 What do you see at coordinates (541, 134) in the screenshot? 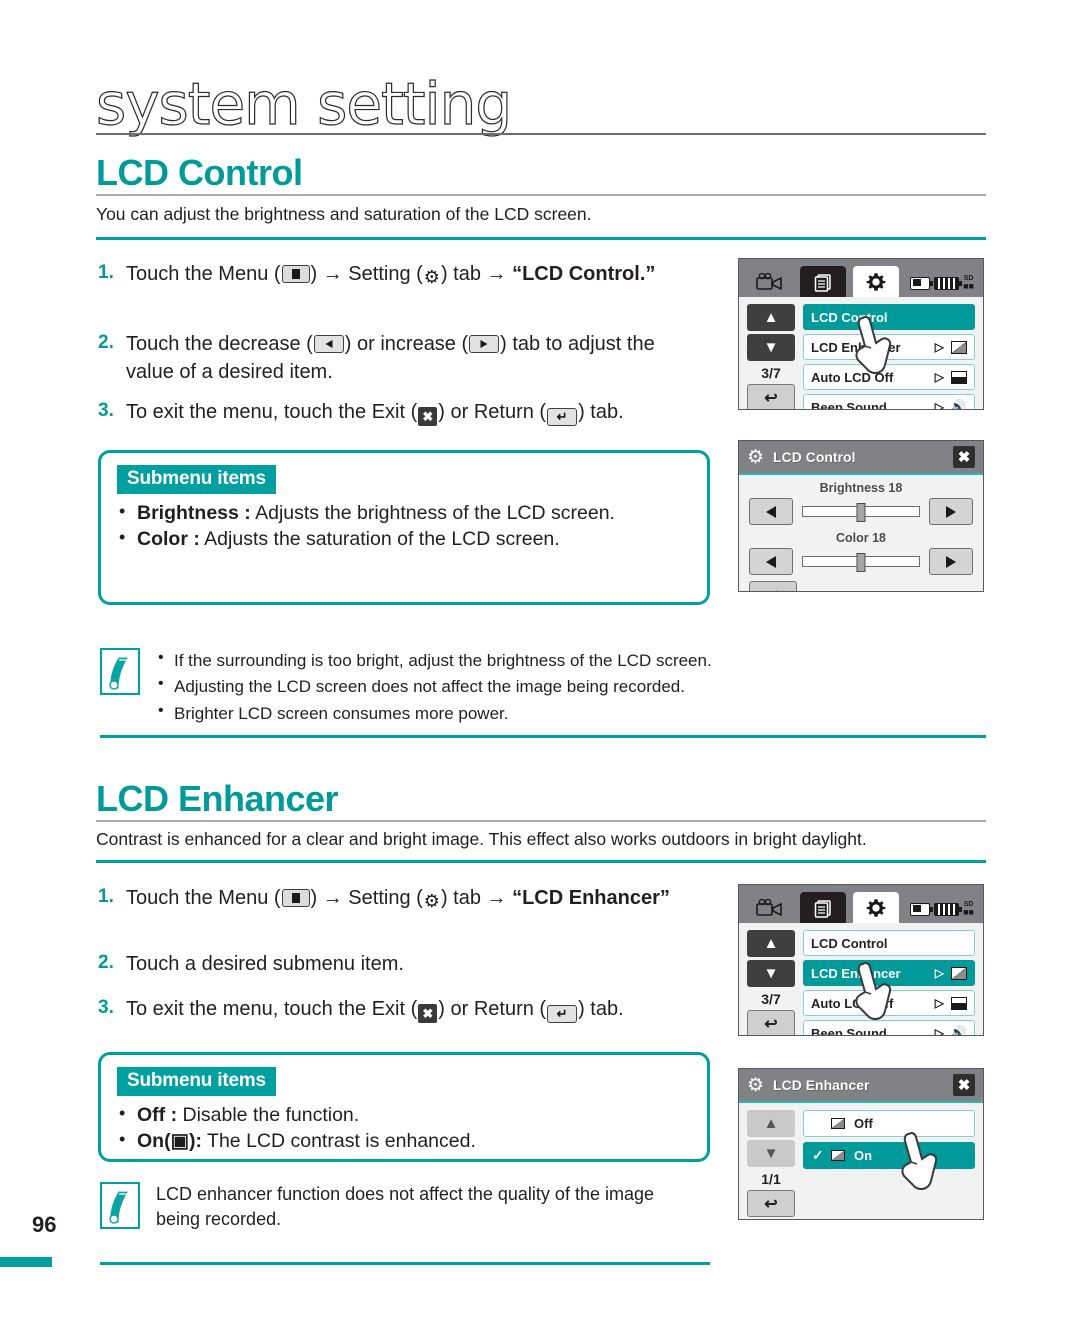
I see `chapter-rule` at bounding box center [541, 134].